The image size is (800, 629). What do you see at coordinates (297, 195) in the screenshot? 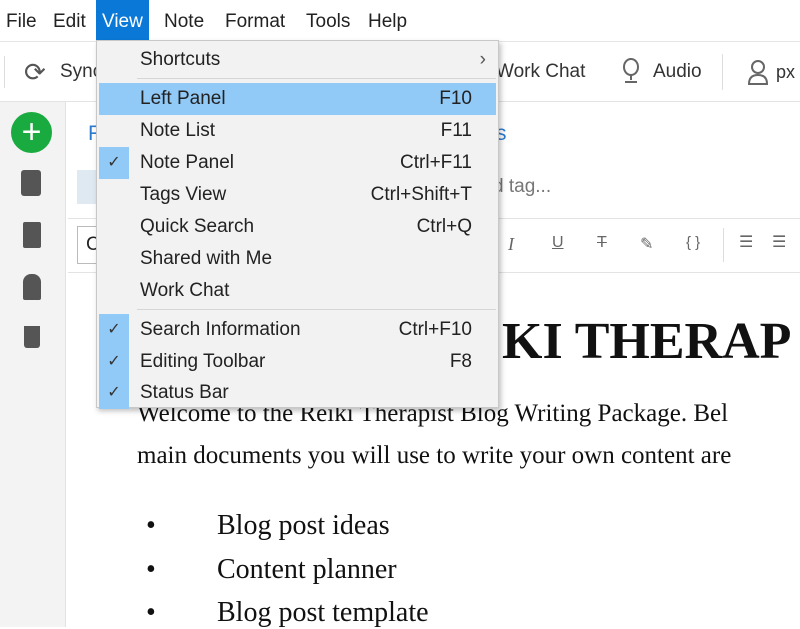
I see `menu-item-tags-view: Tags View Ctrl+Shift+T` at bounding box center [297, 195].